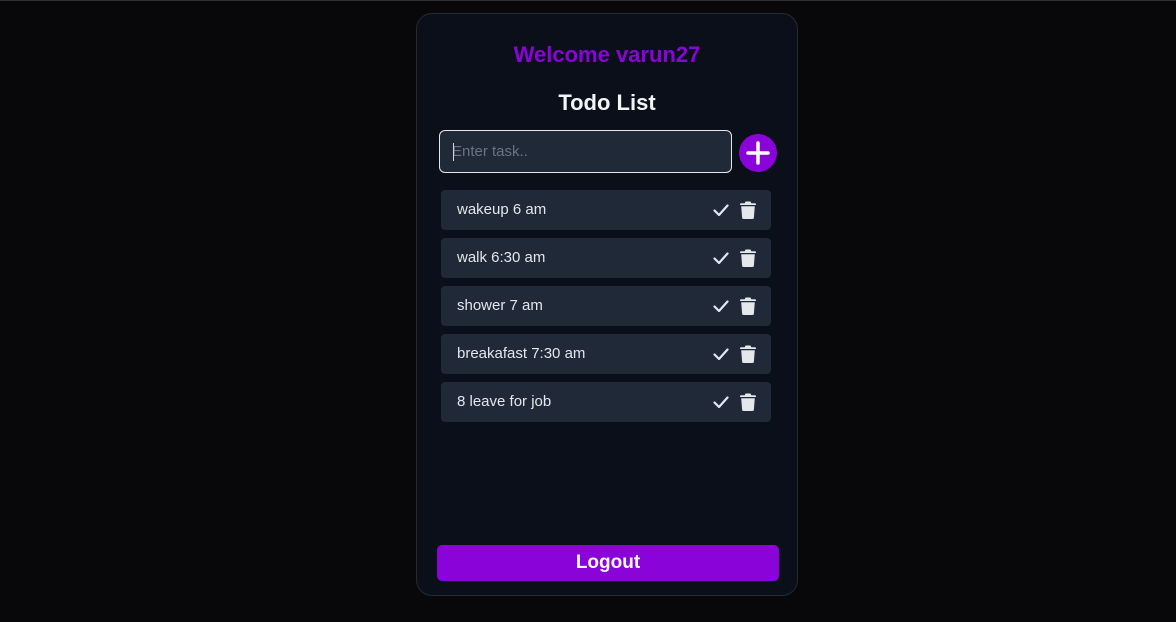 This screenshot has height=622, width=1176. Describe the element at coordinates (504, 401) in the screenshot. I see `todo-text: 8 leave for job` at that location.